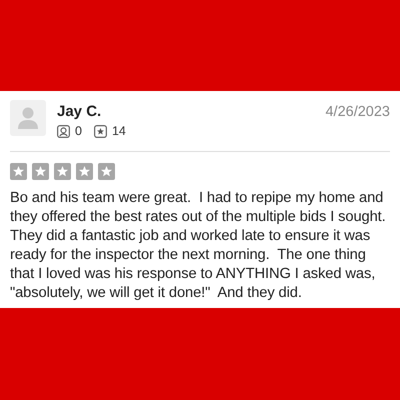  I want to click on review-date: 4/26/2023, so click(357, 112).